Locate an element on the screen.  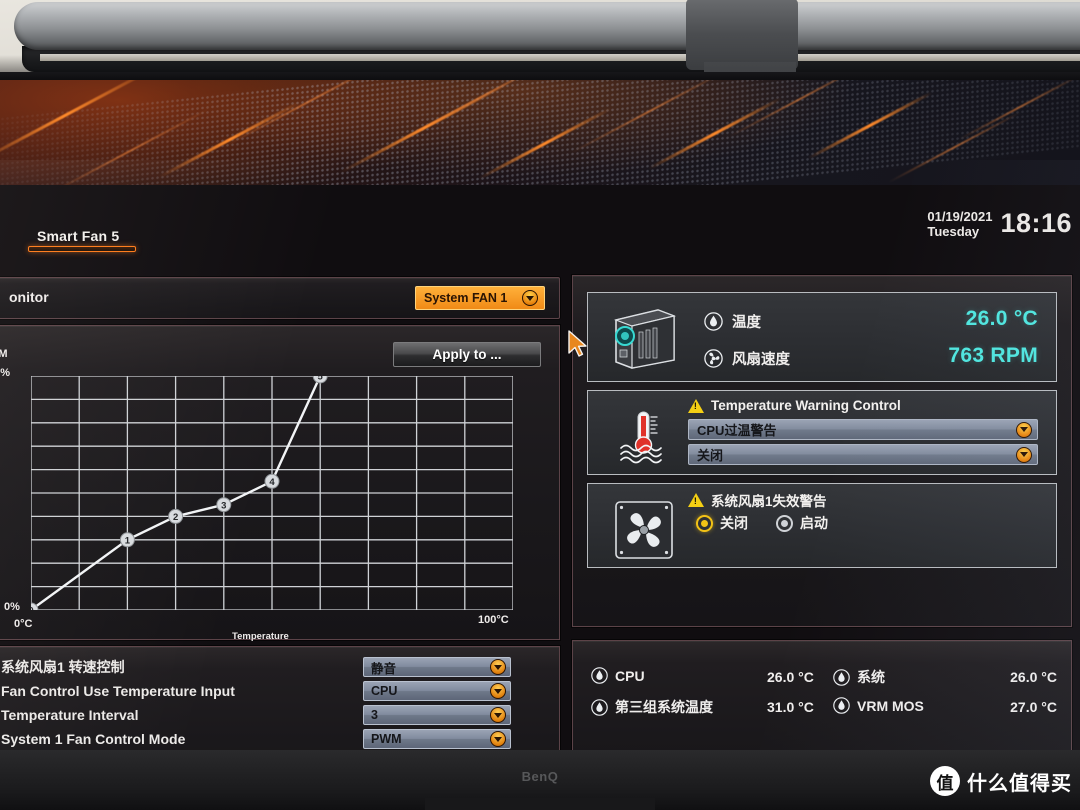
screenbar-mount-clip is located at coordinates (742, 35).